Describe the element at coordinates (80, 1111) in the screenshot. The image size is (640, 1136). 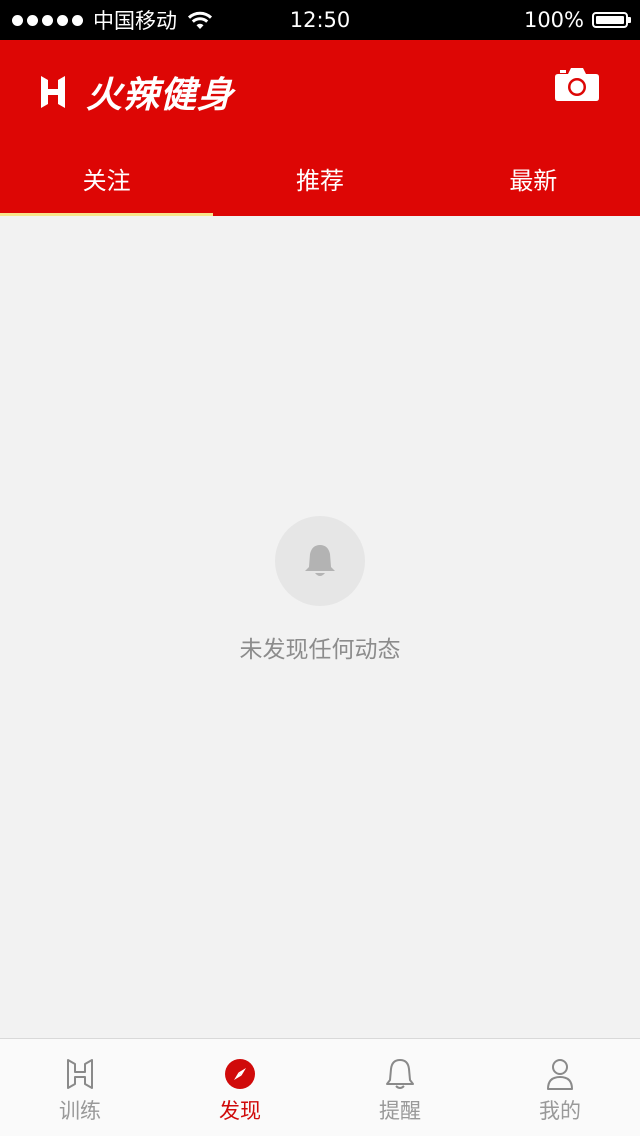
I see `tabbar-label: 训练` at that location.